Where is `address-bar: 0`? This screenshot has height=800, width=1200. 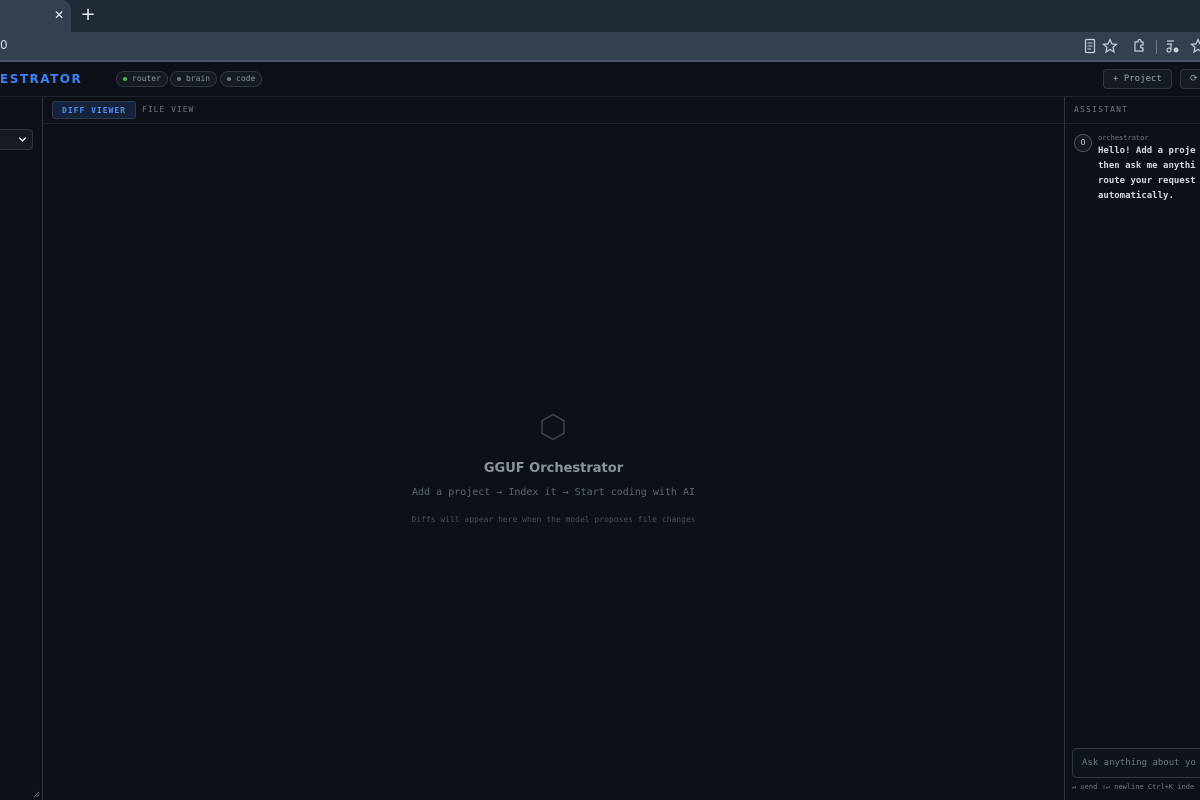 address-bar: 0 is located at coordinates (600, 46).